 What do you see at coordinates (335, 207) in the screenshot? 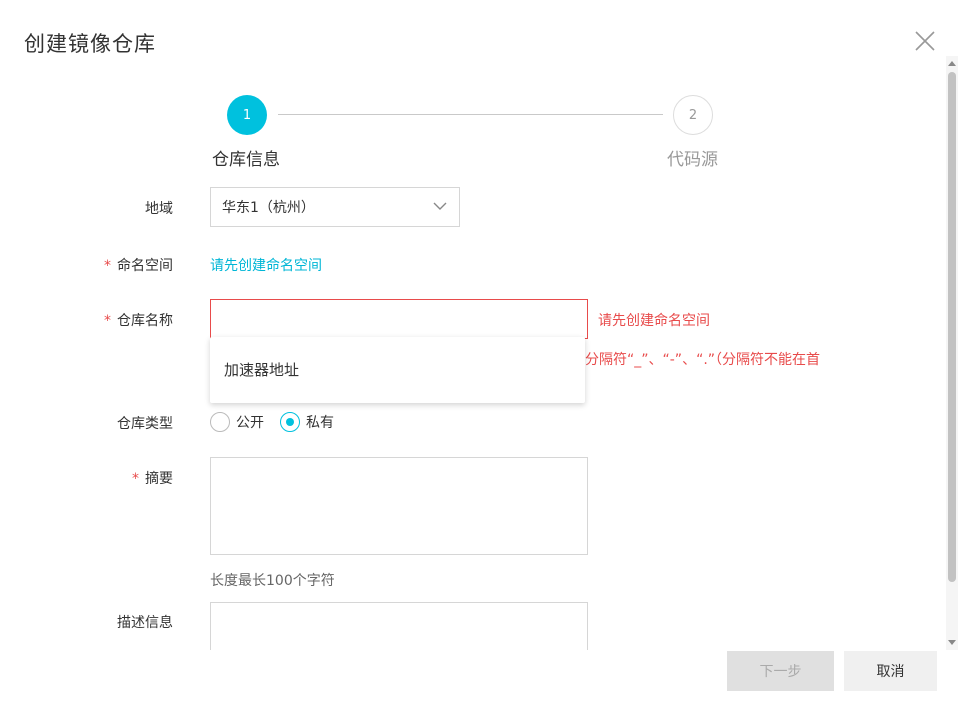
I see `region-select: 华东1（杭州）` at bounding box center [335, 207].